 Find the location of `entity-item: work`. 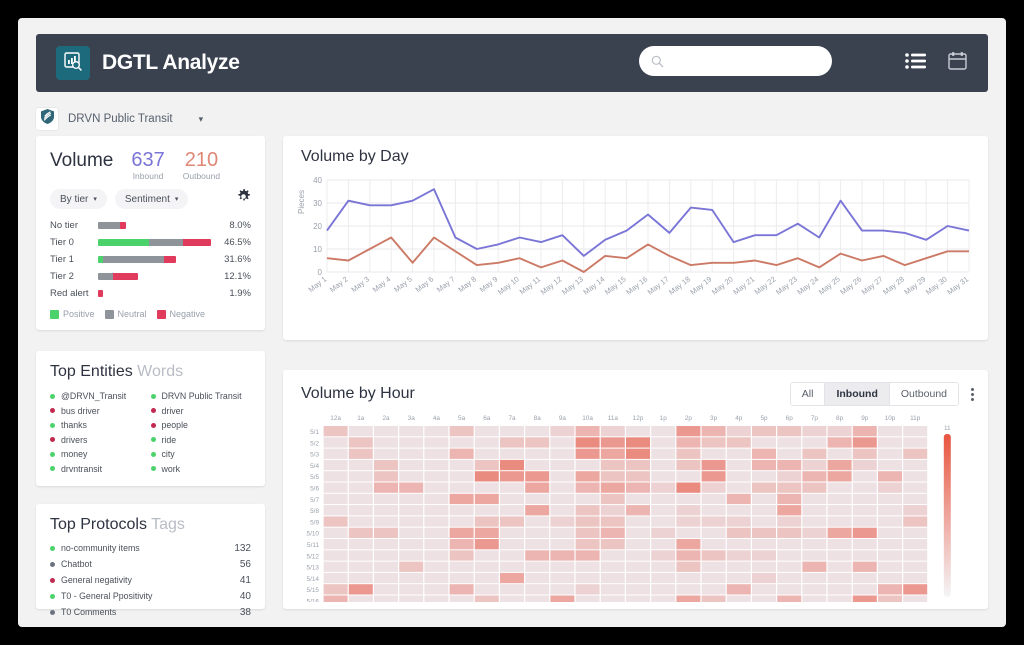

entity-item: work is located at coordinates (201, 469).